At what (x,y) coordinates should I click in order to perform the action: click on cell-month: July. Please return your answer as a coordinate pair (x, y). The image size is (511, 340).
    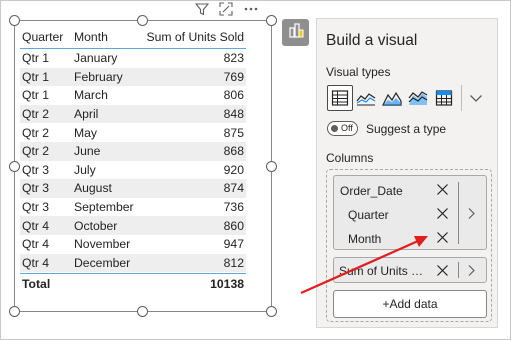
    Looking at the image, I should click on (85, 169).